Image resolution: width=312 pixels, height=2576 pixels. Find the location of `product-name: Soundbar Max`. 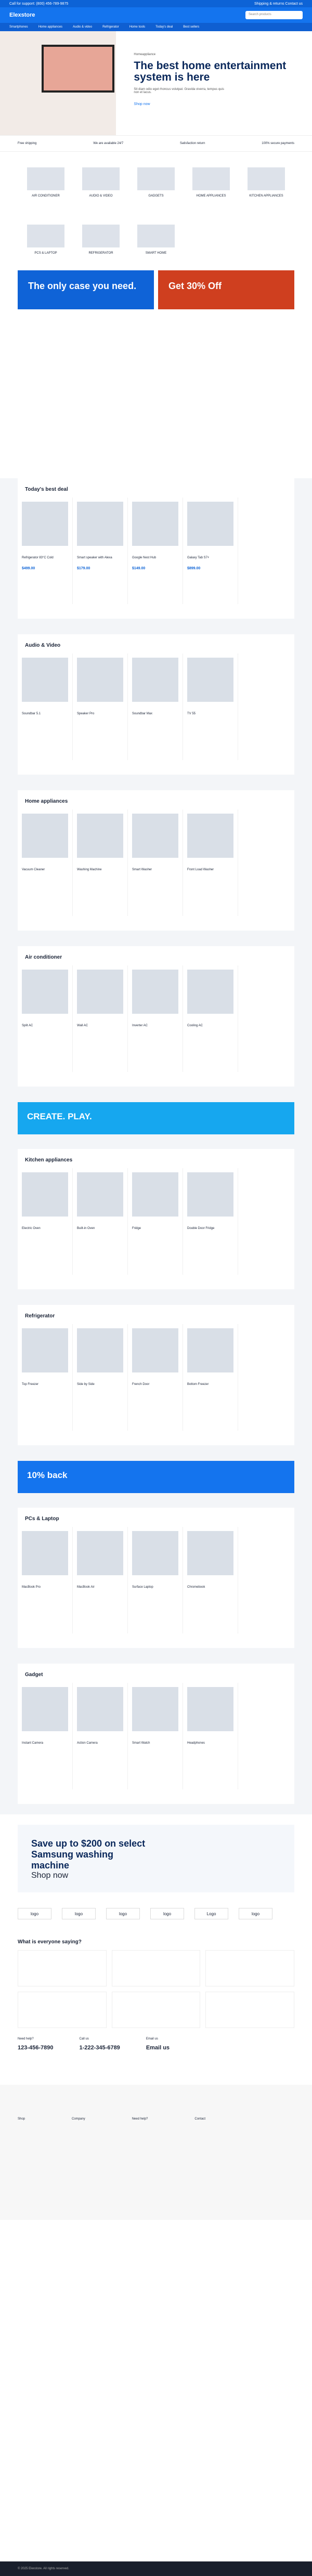

product-name: Soundbar Max is located at coordinates (142, 713).